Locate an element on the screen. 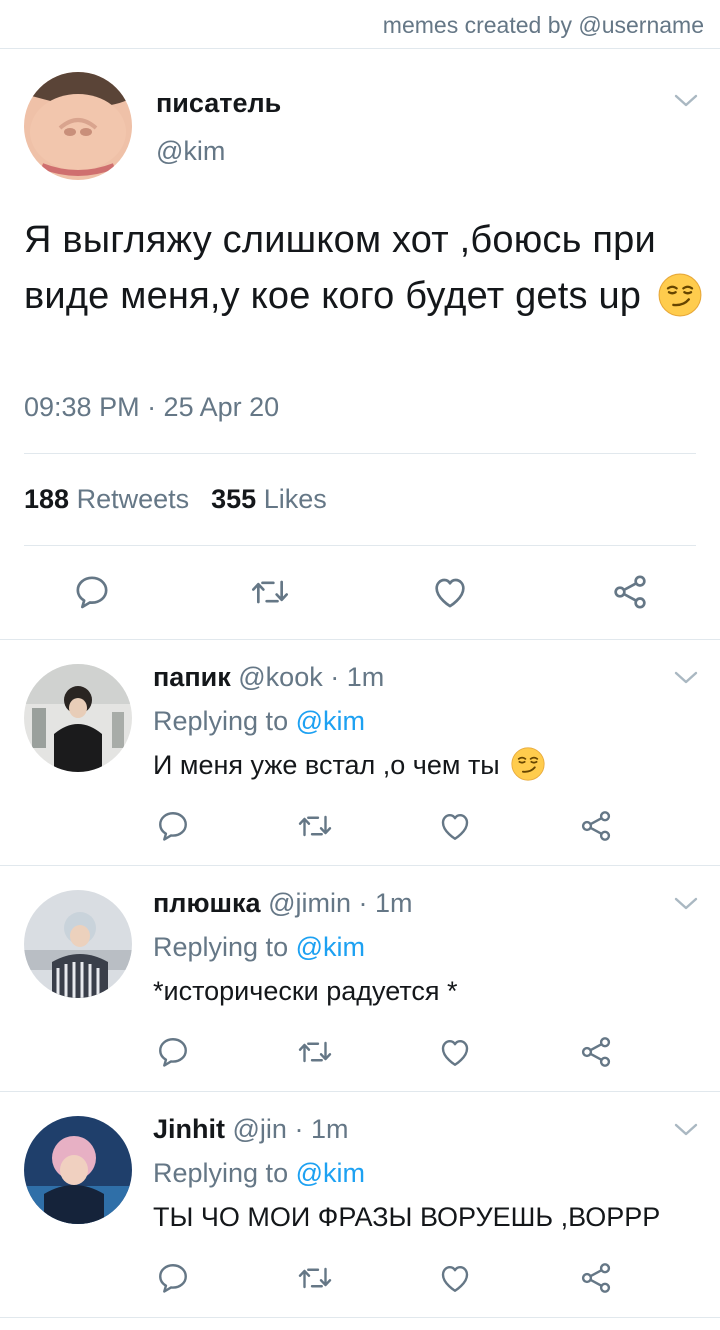 This screenshot has width=720, height=1330. tweet-timestamp: 09:38 PM · 25 Apr 20 is located at coordinates (151, 407).